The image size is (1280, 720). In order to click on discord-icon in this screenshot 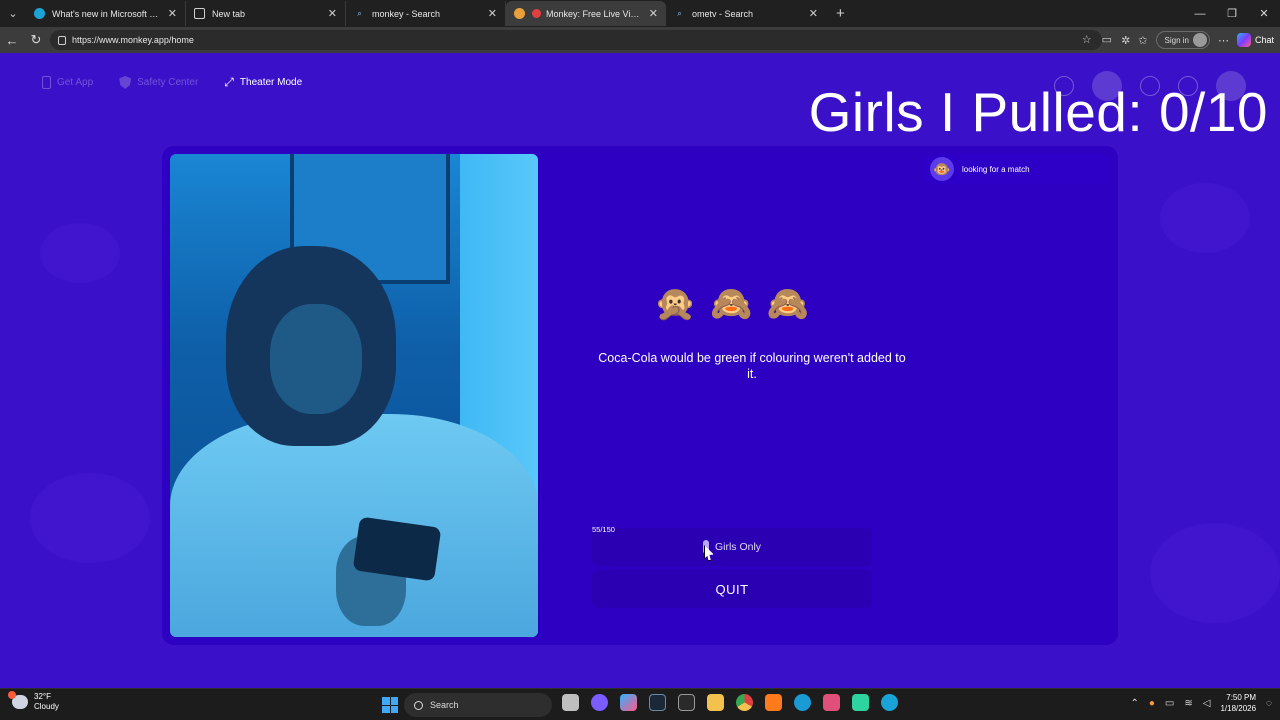, I will do `click(599, 702)`.